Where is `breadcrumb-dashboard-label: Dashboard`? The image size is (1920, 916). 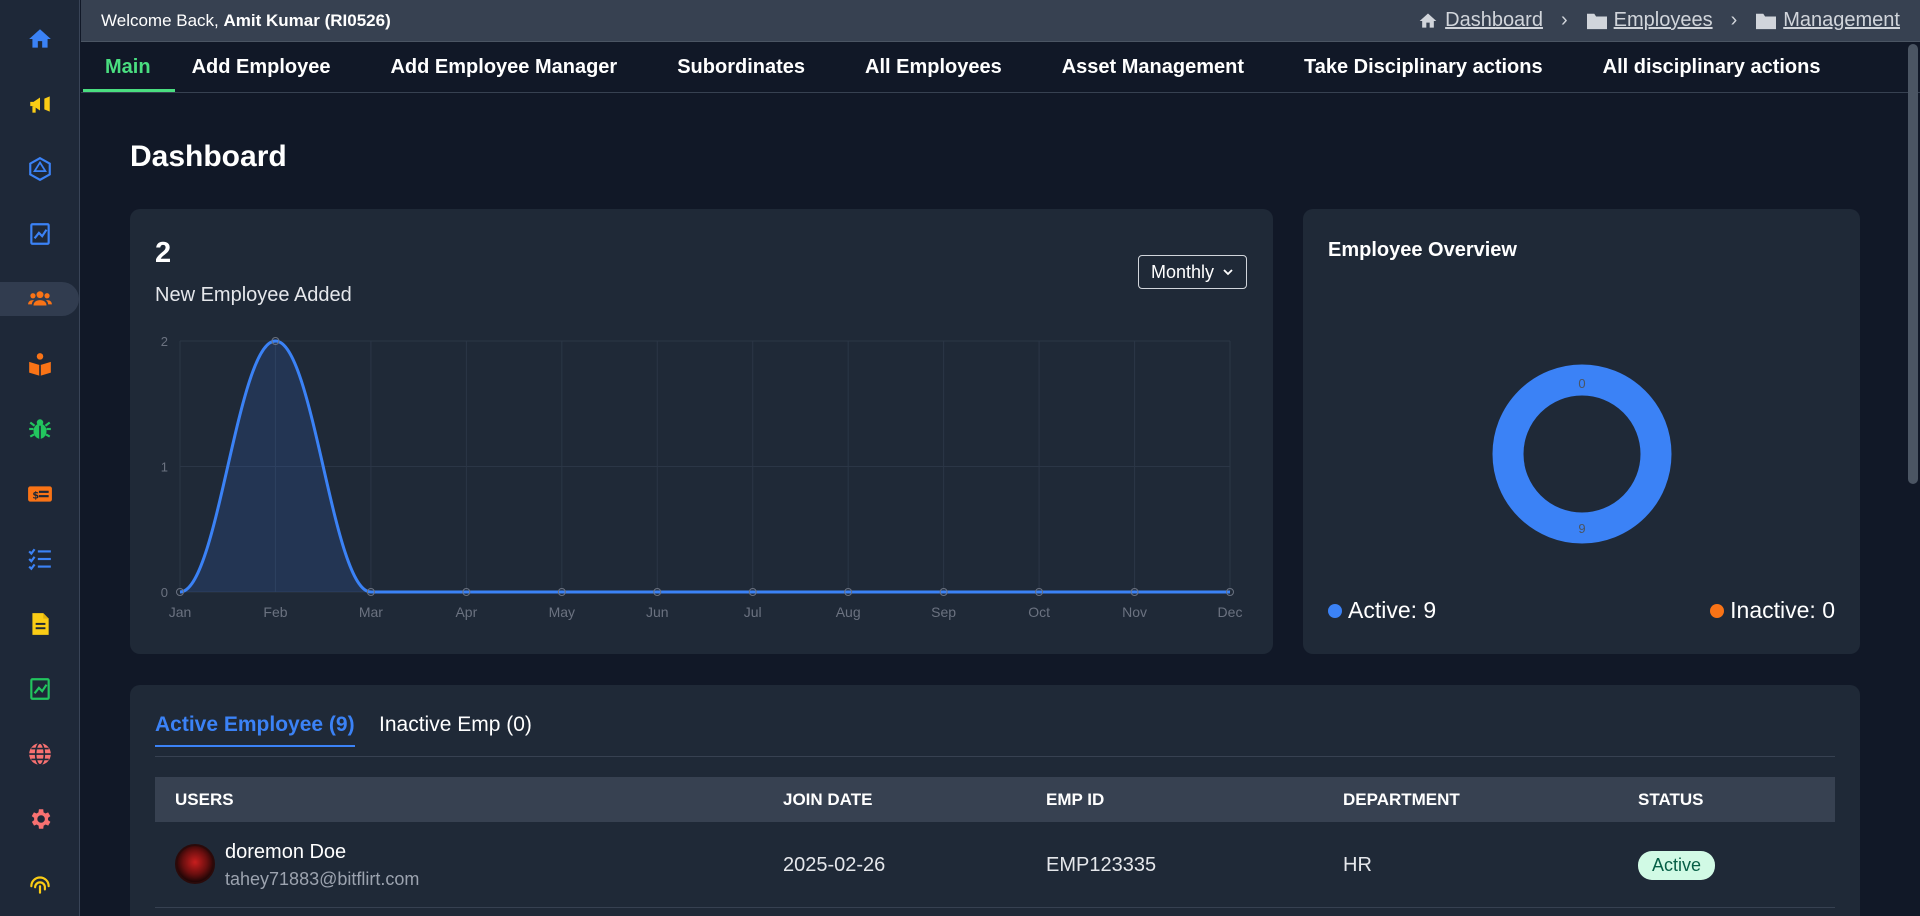
breadcrumb-dashboard-label: Dashboard is located at coordinates (1494, 20).